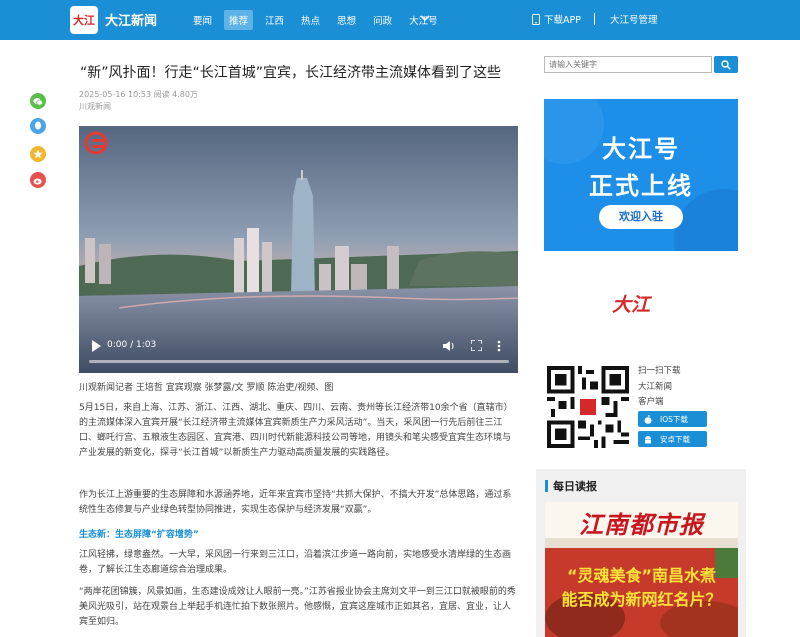 This screenshot has width=800, height=637. I want to click on volume-icon, so click(449, 346).